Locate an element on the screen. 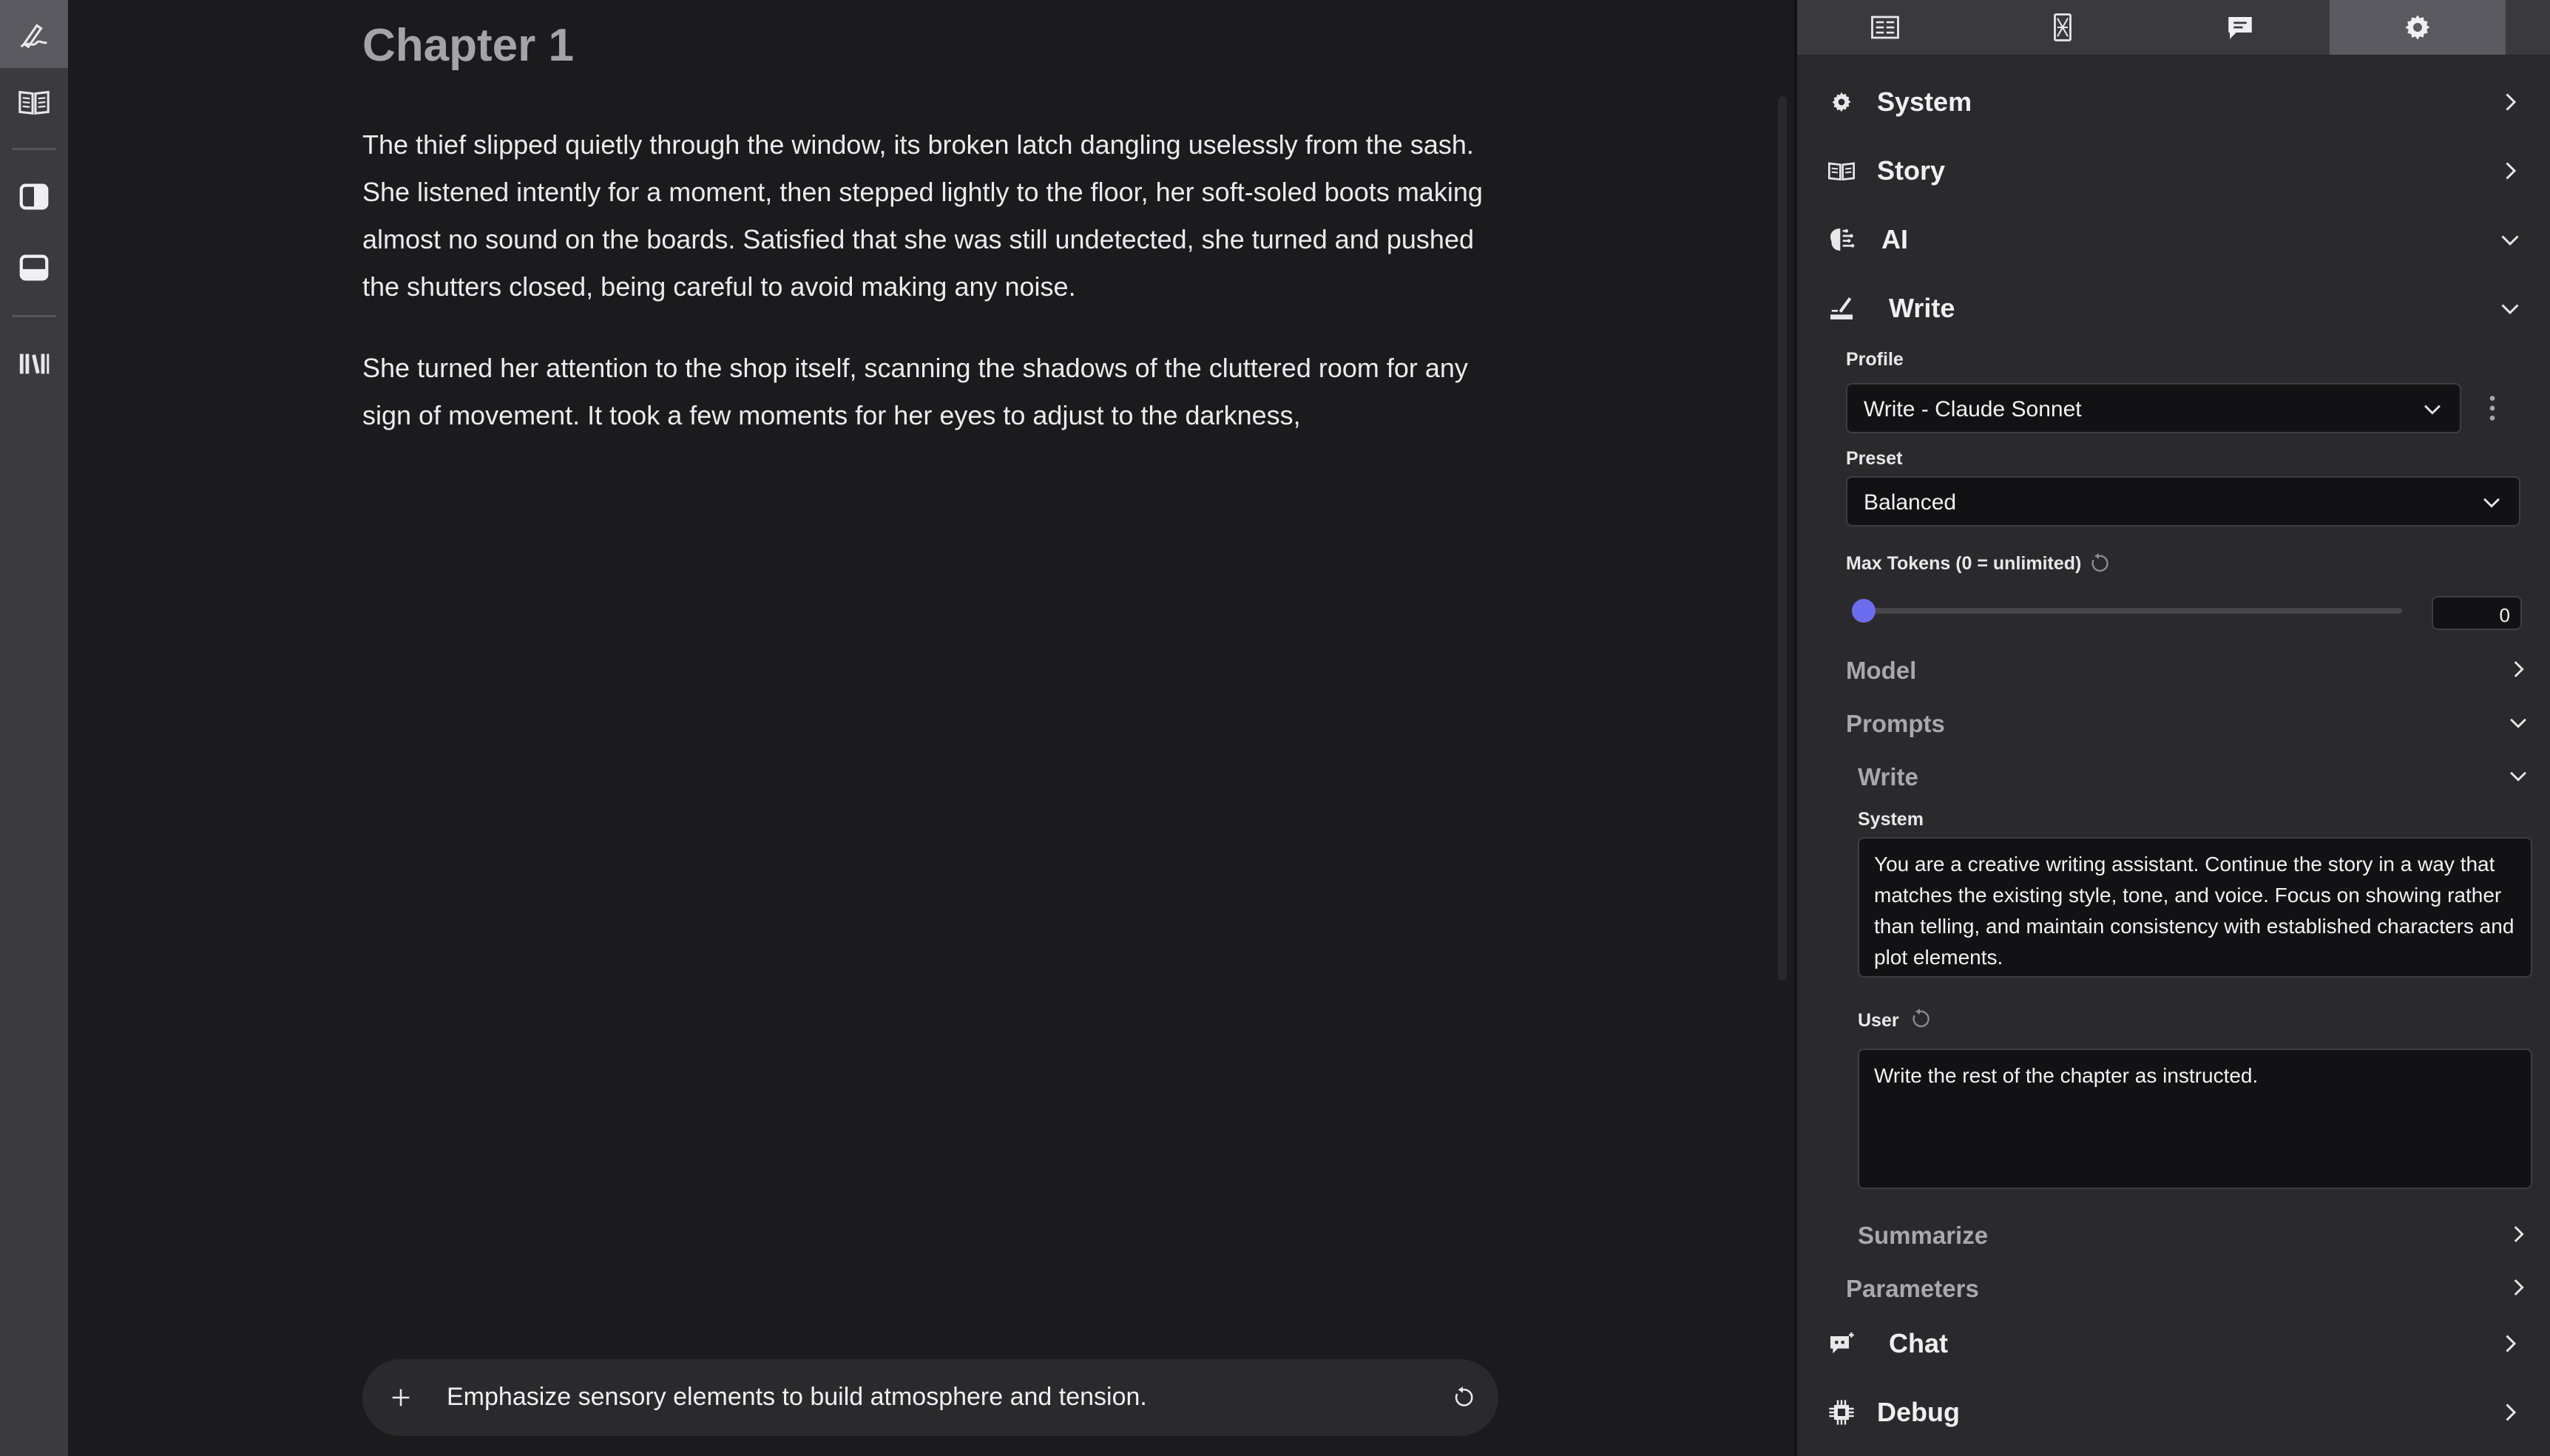  sidebar-panel-icon is located at coordinates (34, 196).